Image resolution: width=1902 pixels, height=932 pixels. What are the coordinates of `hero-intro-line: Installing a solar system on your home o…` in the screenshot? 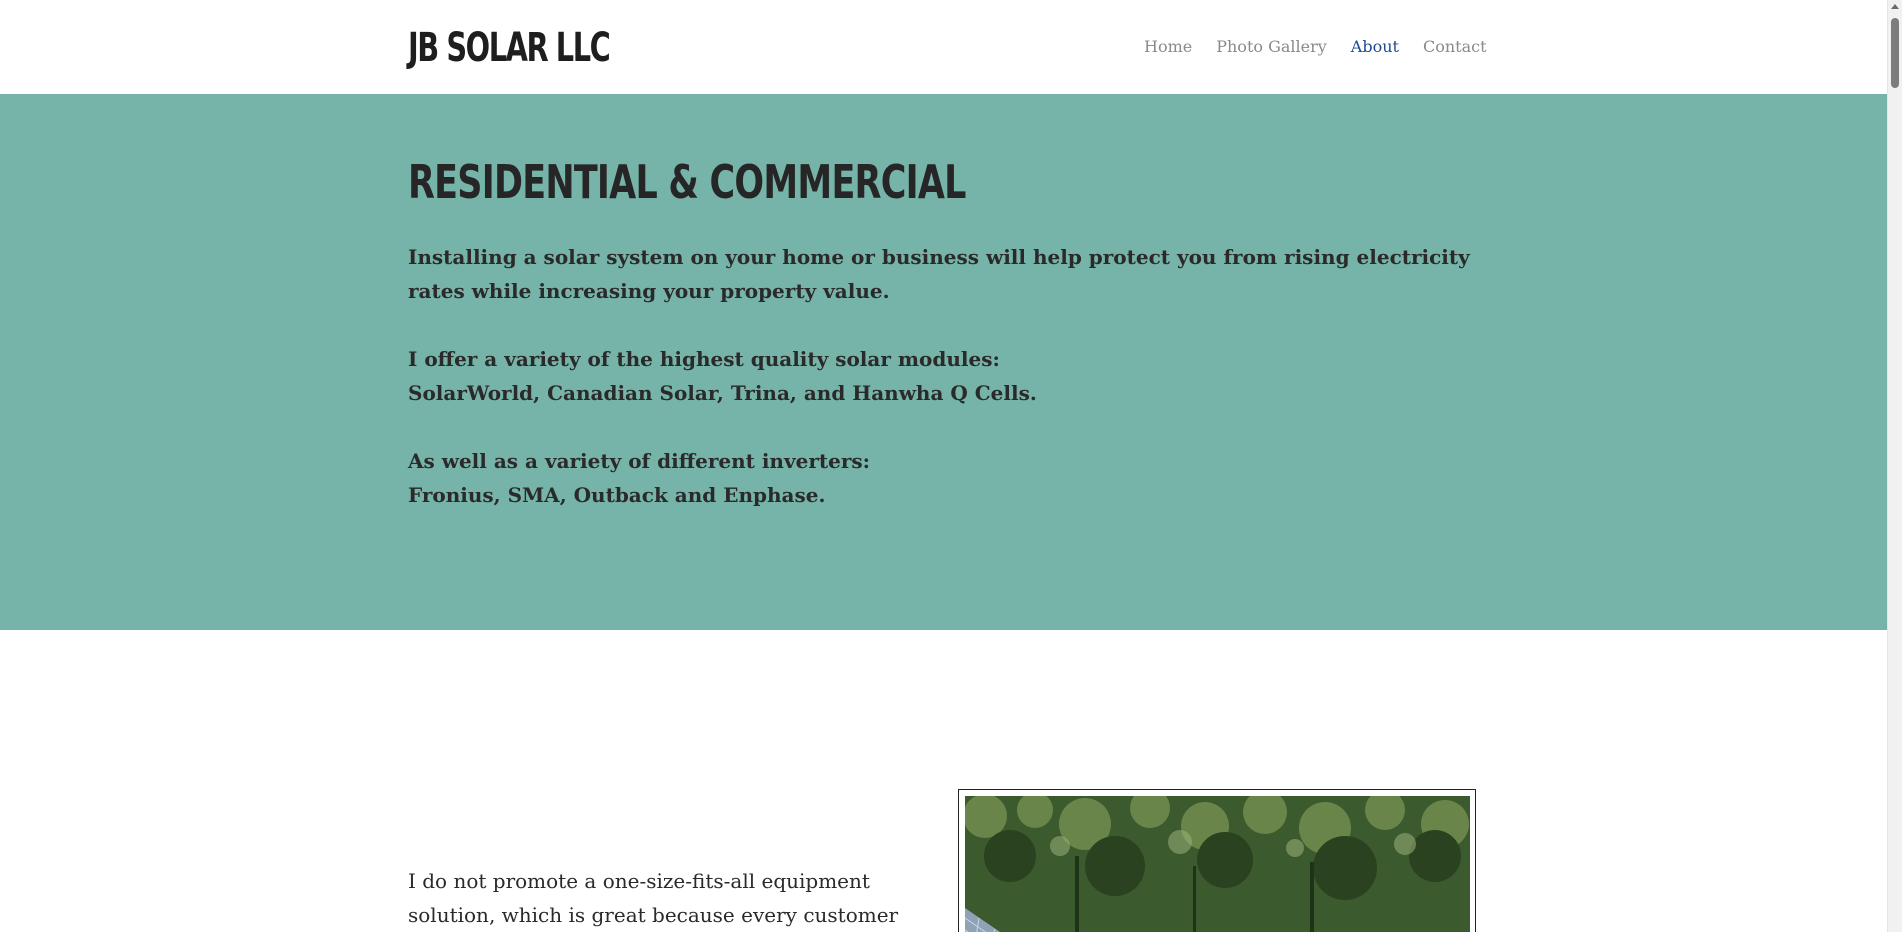 It's located at (939, 274).